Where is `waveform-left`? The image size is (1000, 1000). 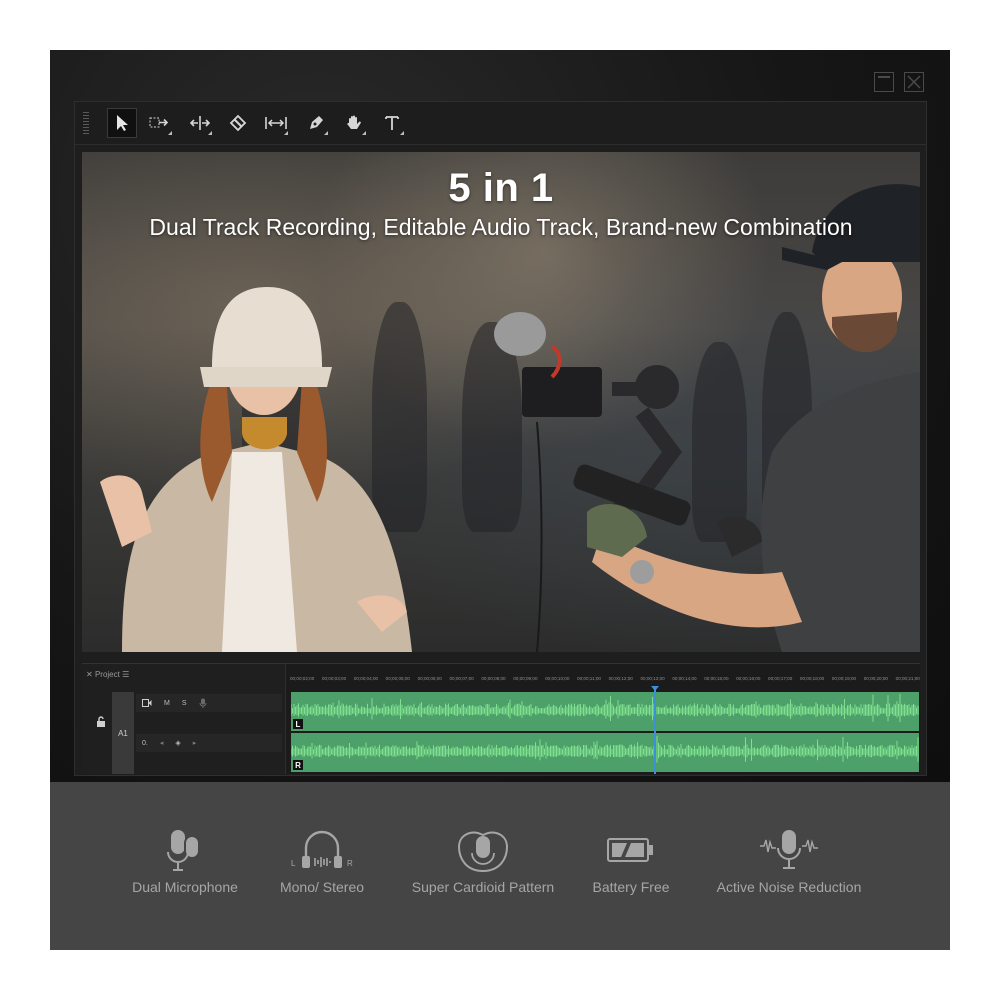 waveform-left is located at coordinates (605, 708).